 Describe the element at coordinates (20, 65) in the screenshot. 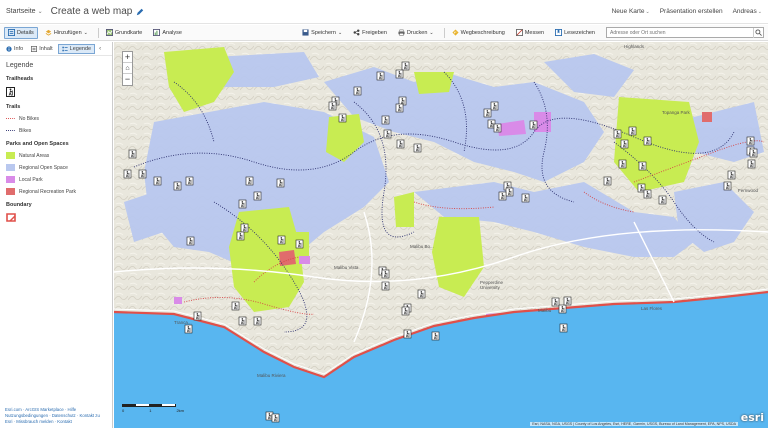

I see `legend-heading: Legende` at that location.